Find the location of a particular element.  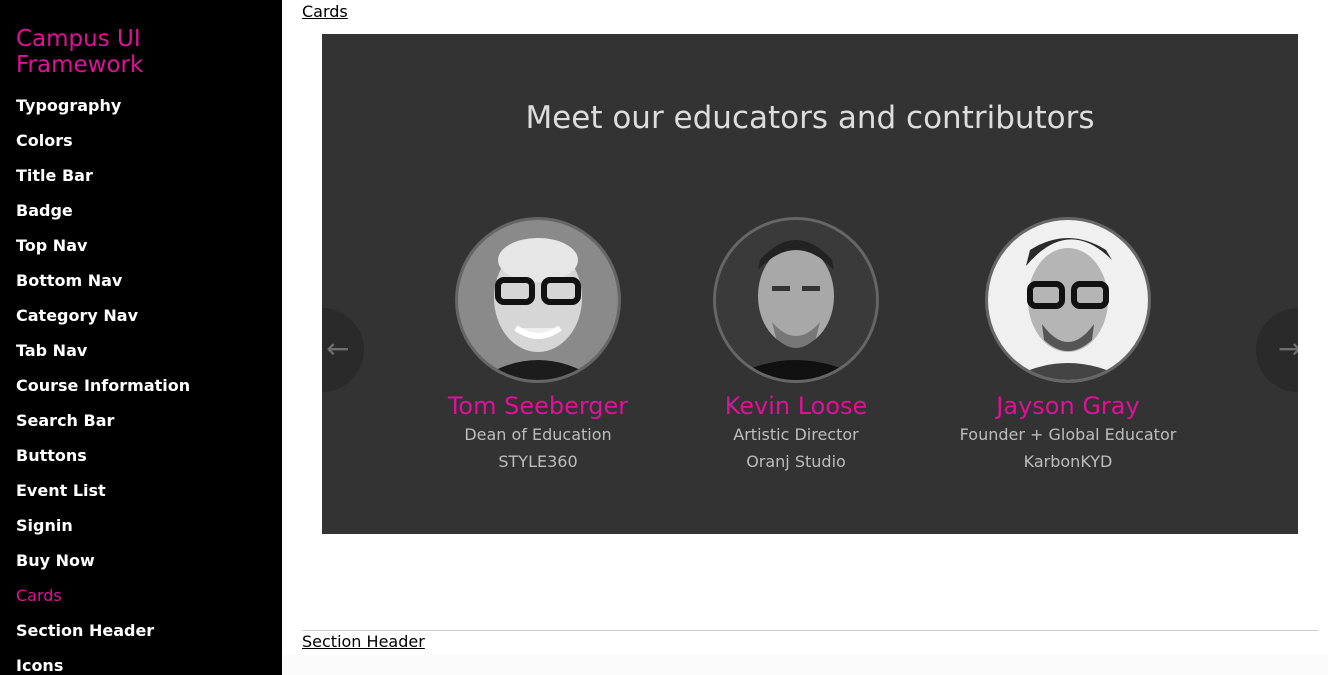

sidebar-item-top-nav: Top Nav is located at coordinates (103, 245).